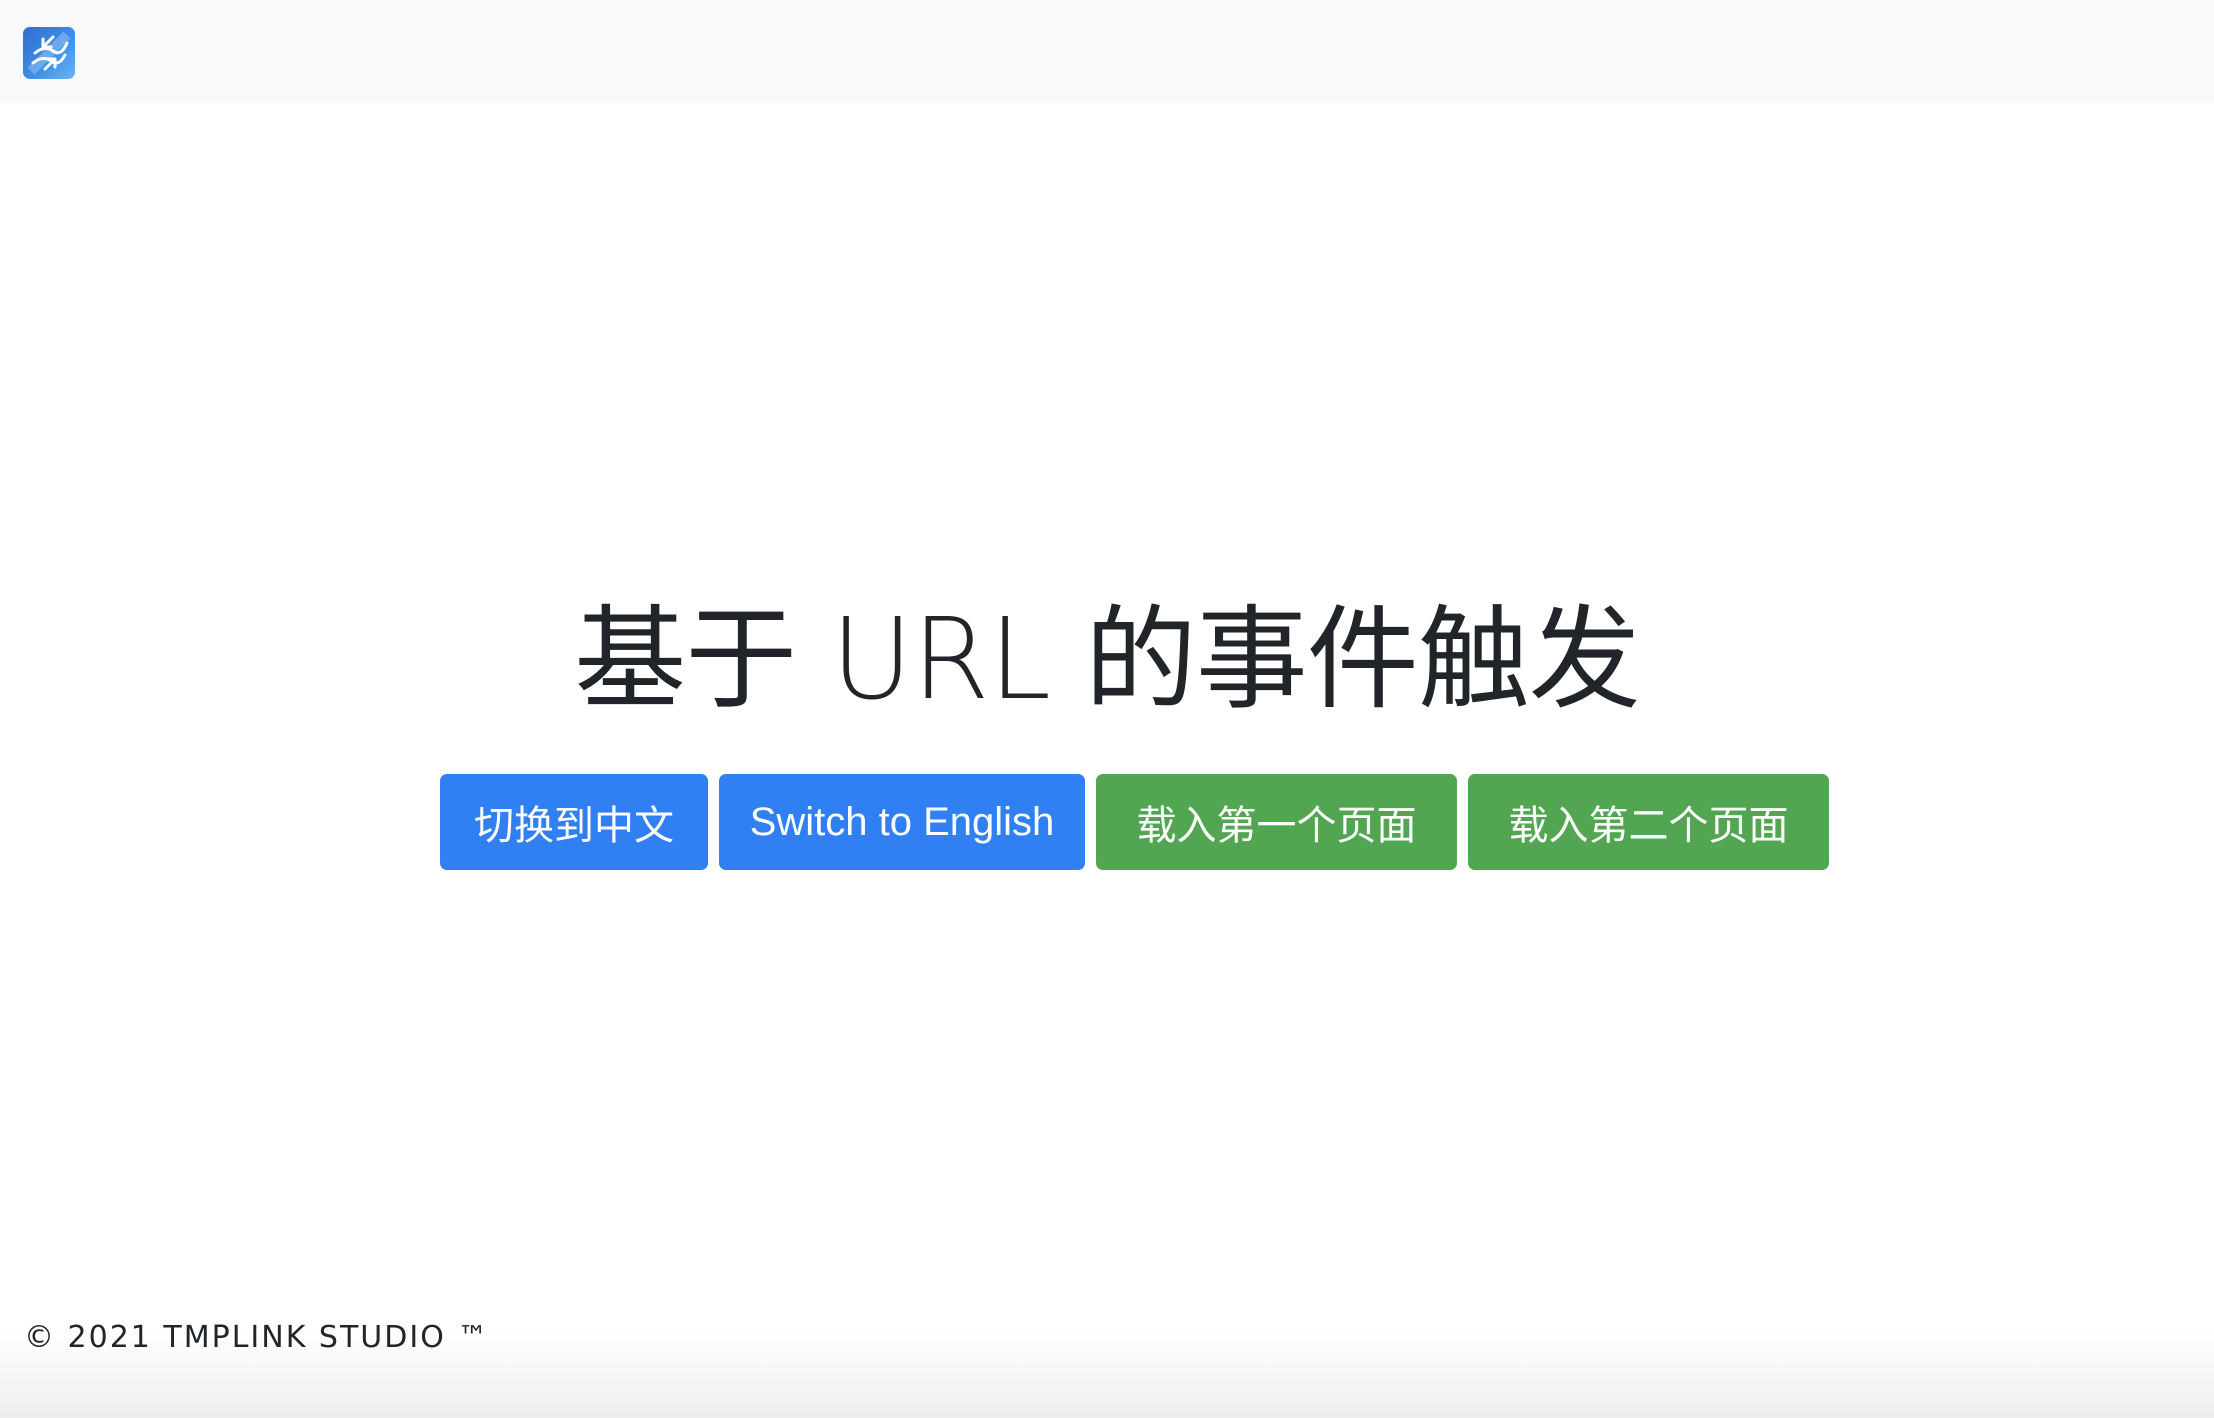  Describe the element at coordinates (49, 53) in the screenshot. I see `tmplink-logo-icon` at that location.